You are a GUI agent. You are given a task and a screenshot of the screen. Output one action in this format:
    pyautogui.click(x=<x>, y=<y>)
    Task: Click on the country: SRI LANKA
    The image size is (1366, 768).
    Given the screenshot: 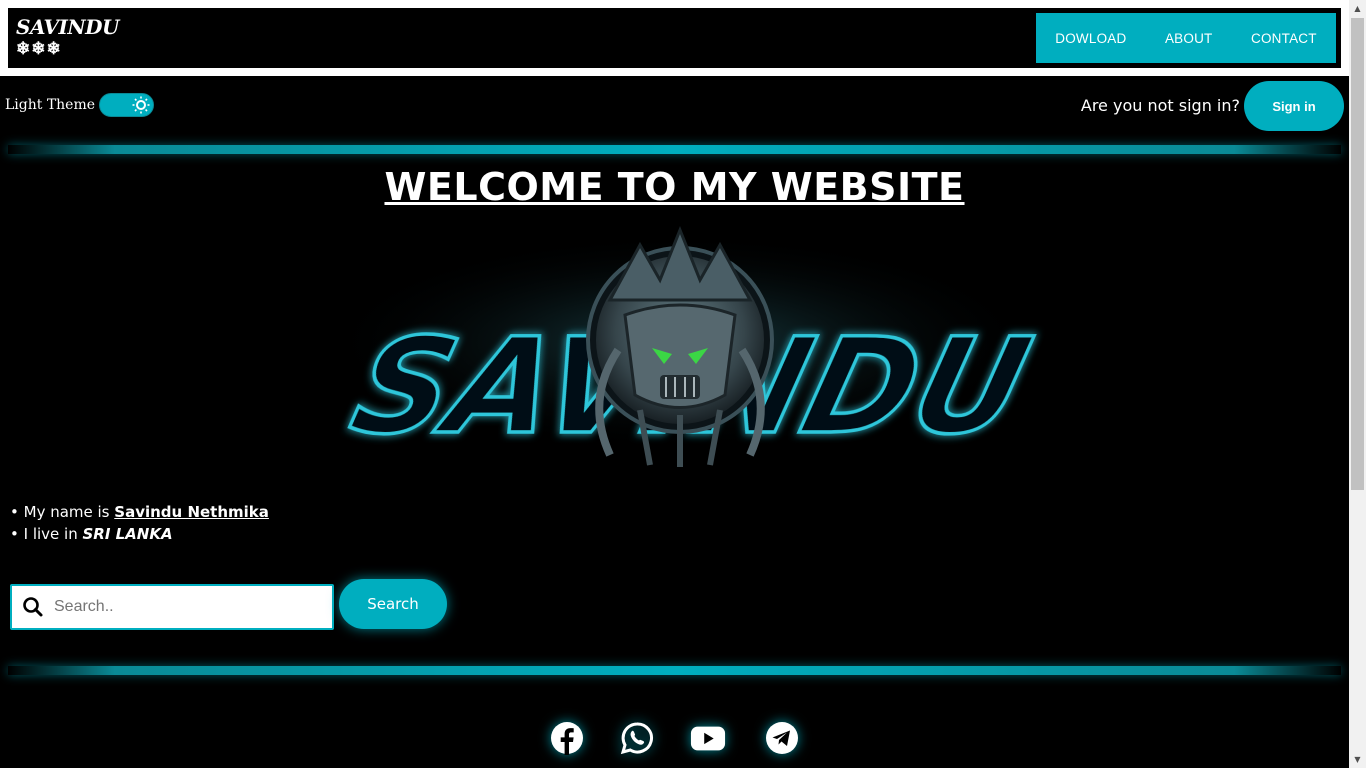 What is the action you would take?
    pyautogui.click(x=127, y=534)
    